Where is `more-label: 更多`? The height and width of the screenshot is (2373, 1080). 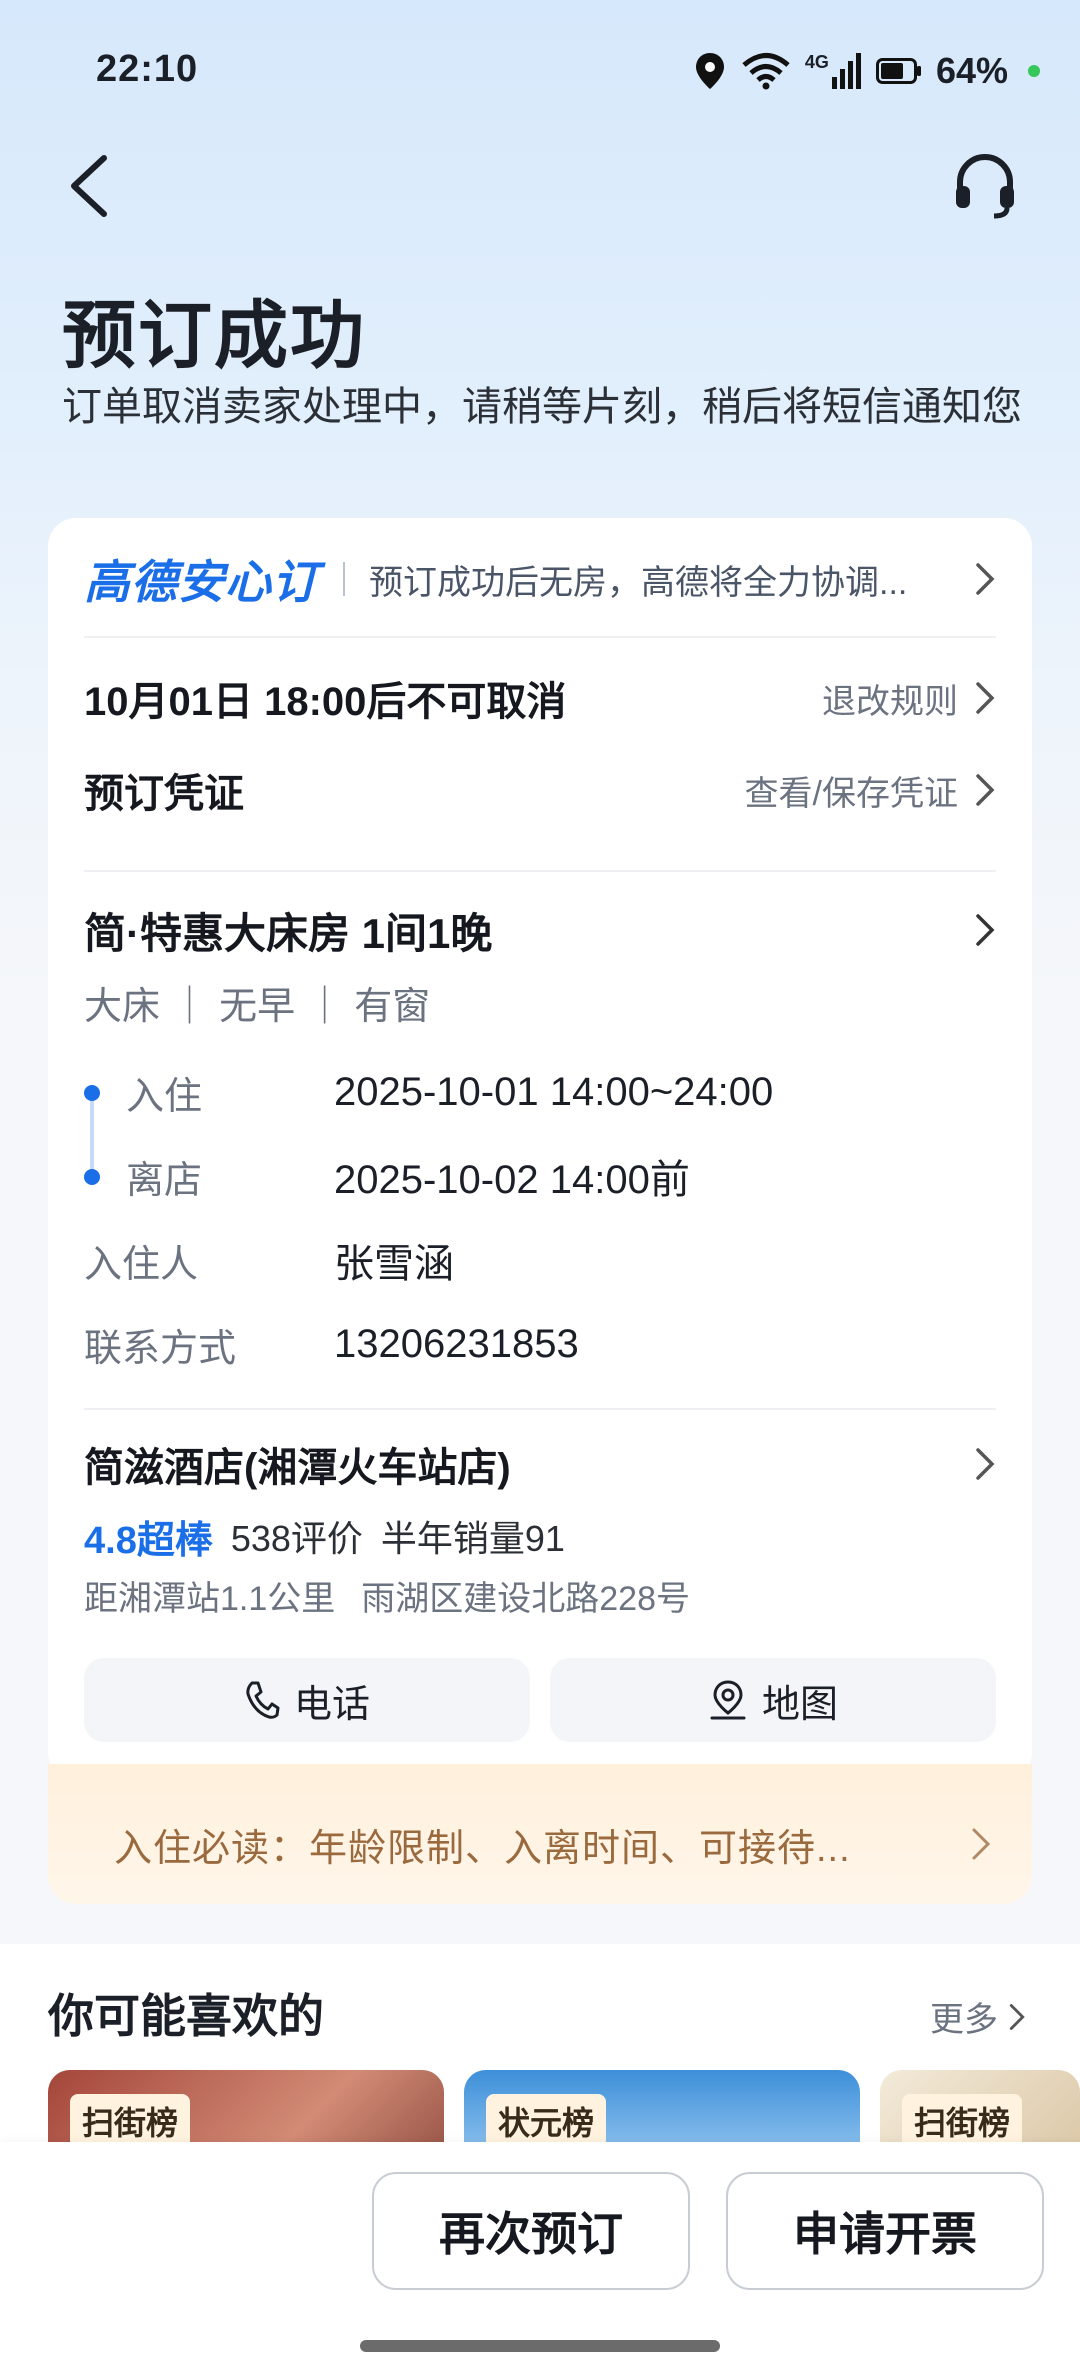
more-label: 更多 is located at coordinates (964, 2020).